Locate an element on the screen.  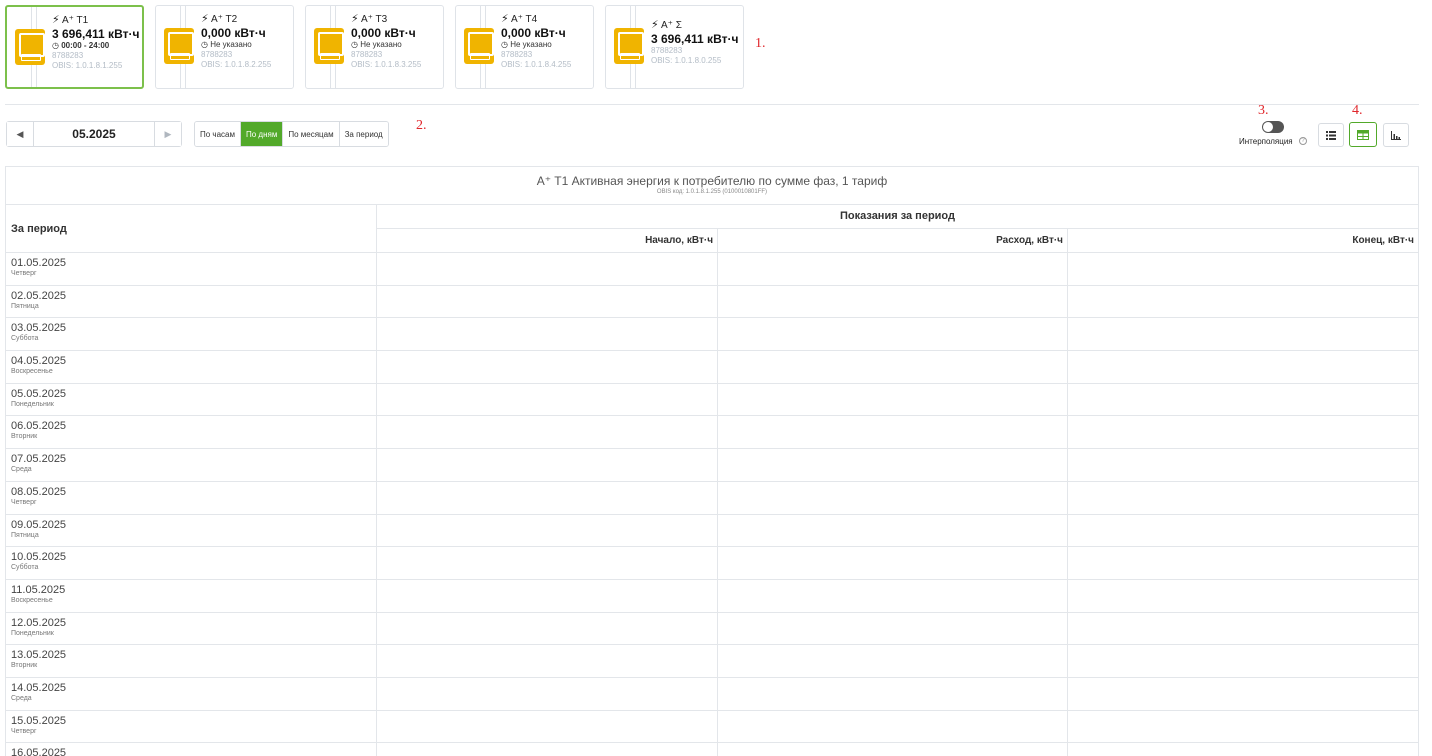
row-weekday: Среда is located at coordinates (21, 470).